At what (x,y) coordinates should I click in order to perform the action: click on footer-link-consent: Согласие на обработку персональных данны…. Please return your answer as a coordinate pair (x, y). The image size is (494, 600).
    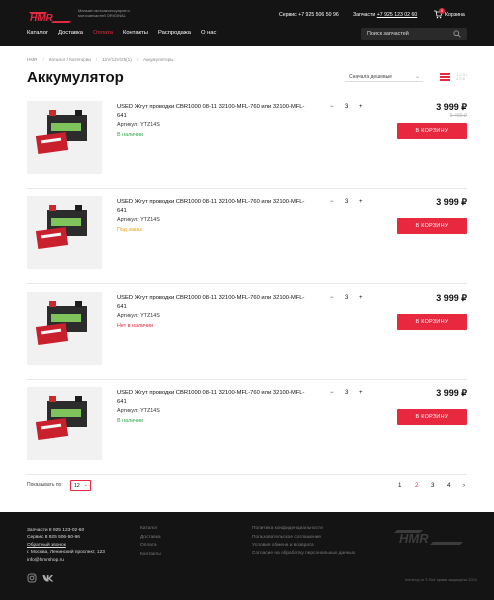
    Looking at the image, I should click on (307, 554).